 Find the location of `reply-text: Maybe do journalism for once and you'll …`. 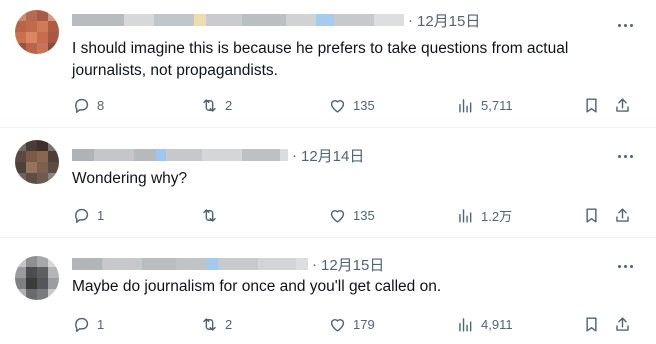

reply-text: Maybe do journalism for once and you'll … is located at coordinates (257, 286).